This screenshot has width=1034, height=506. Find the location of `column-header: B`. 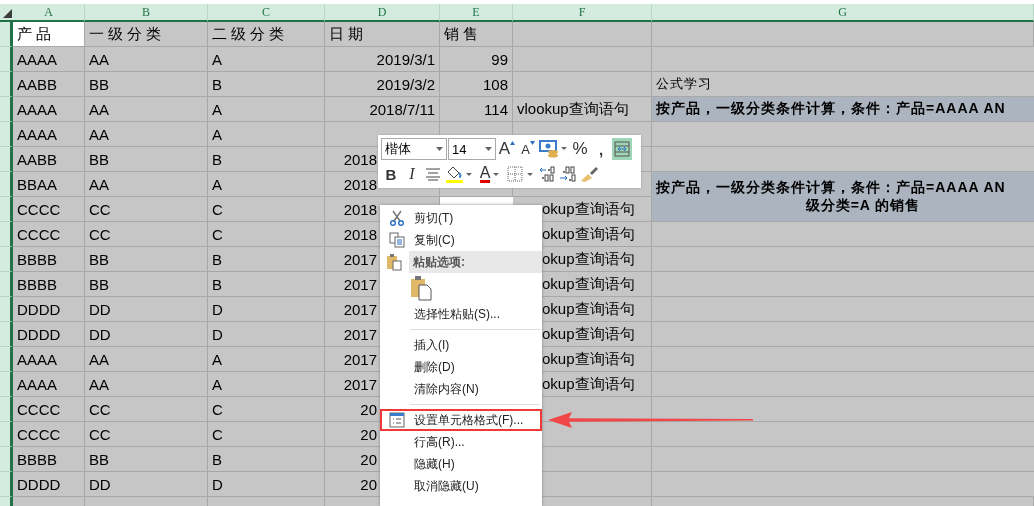

column-header: B is located at coordinates (146, 13).